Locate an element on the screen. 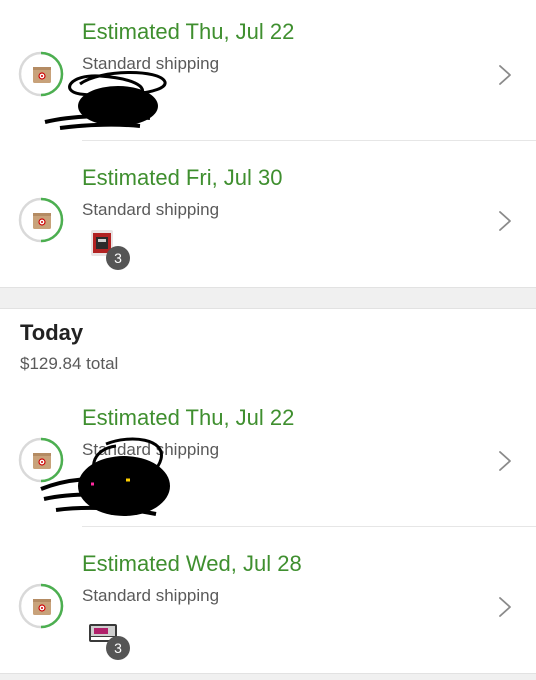 Image resolution: width=536 pixels, height=680 pixels. estimated-delivery-date: Estimated Fri, Jul 30 is located at coordinates (182, 177).